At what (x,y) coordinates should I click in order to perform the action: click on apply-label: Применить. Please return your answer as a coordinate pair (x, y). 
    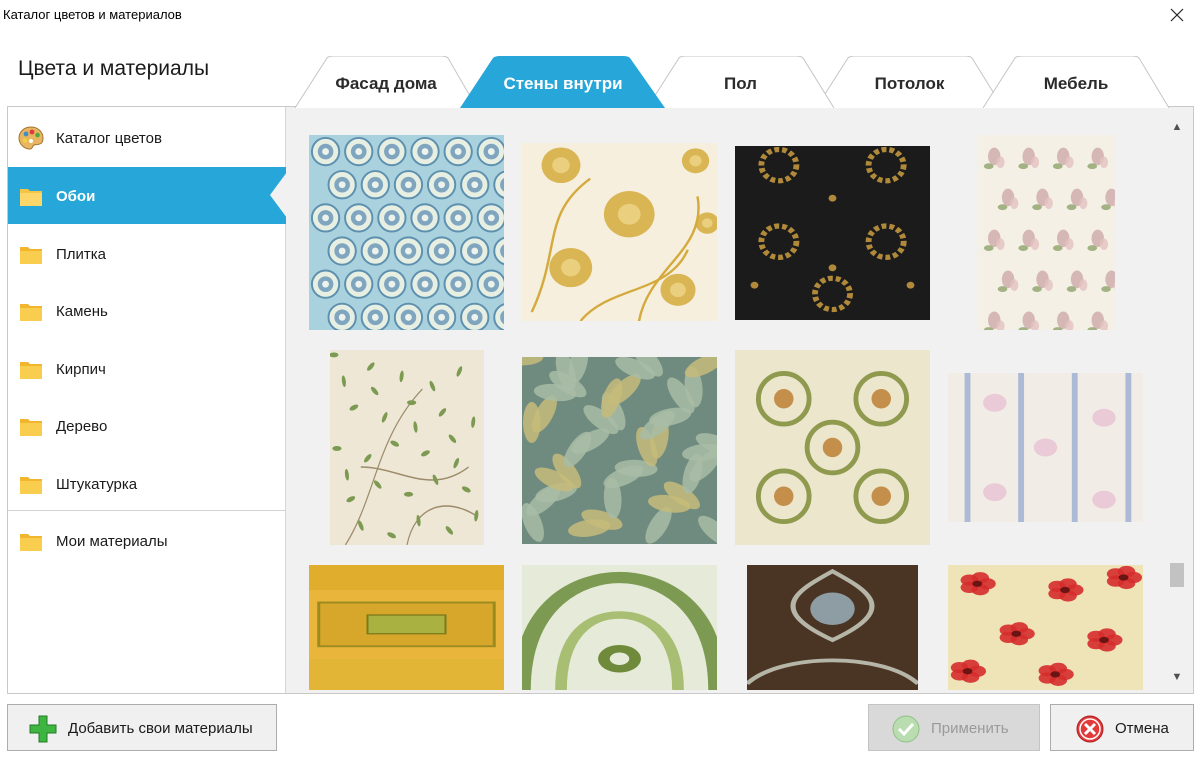
    Looking at the image, I should click on (970, 728).